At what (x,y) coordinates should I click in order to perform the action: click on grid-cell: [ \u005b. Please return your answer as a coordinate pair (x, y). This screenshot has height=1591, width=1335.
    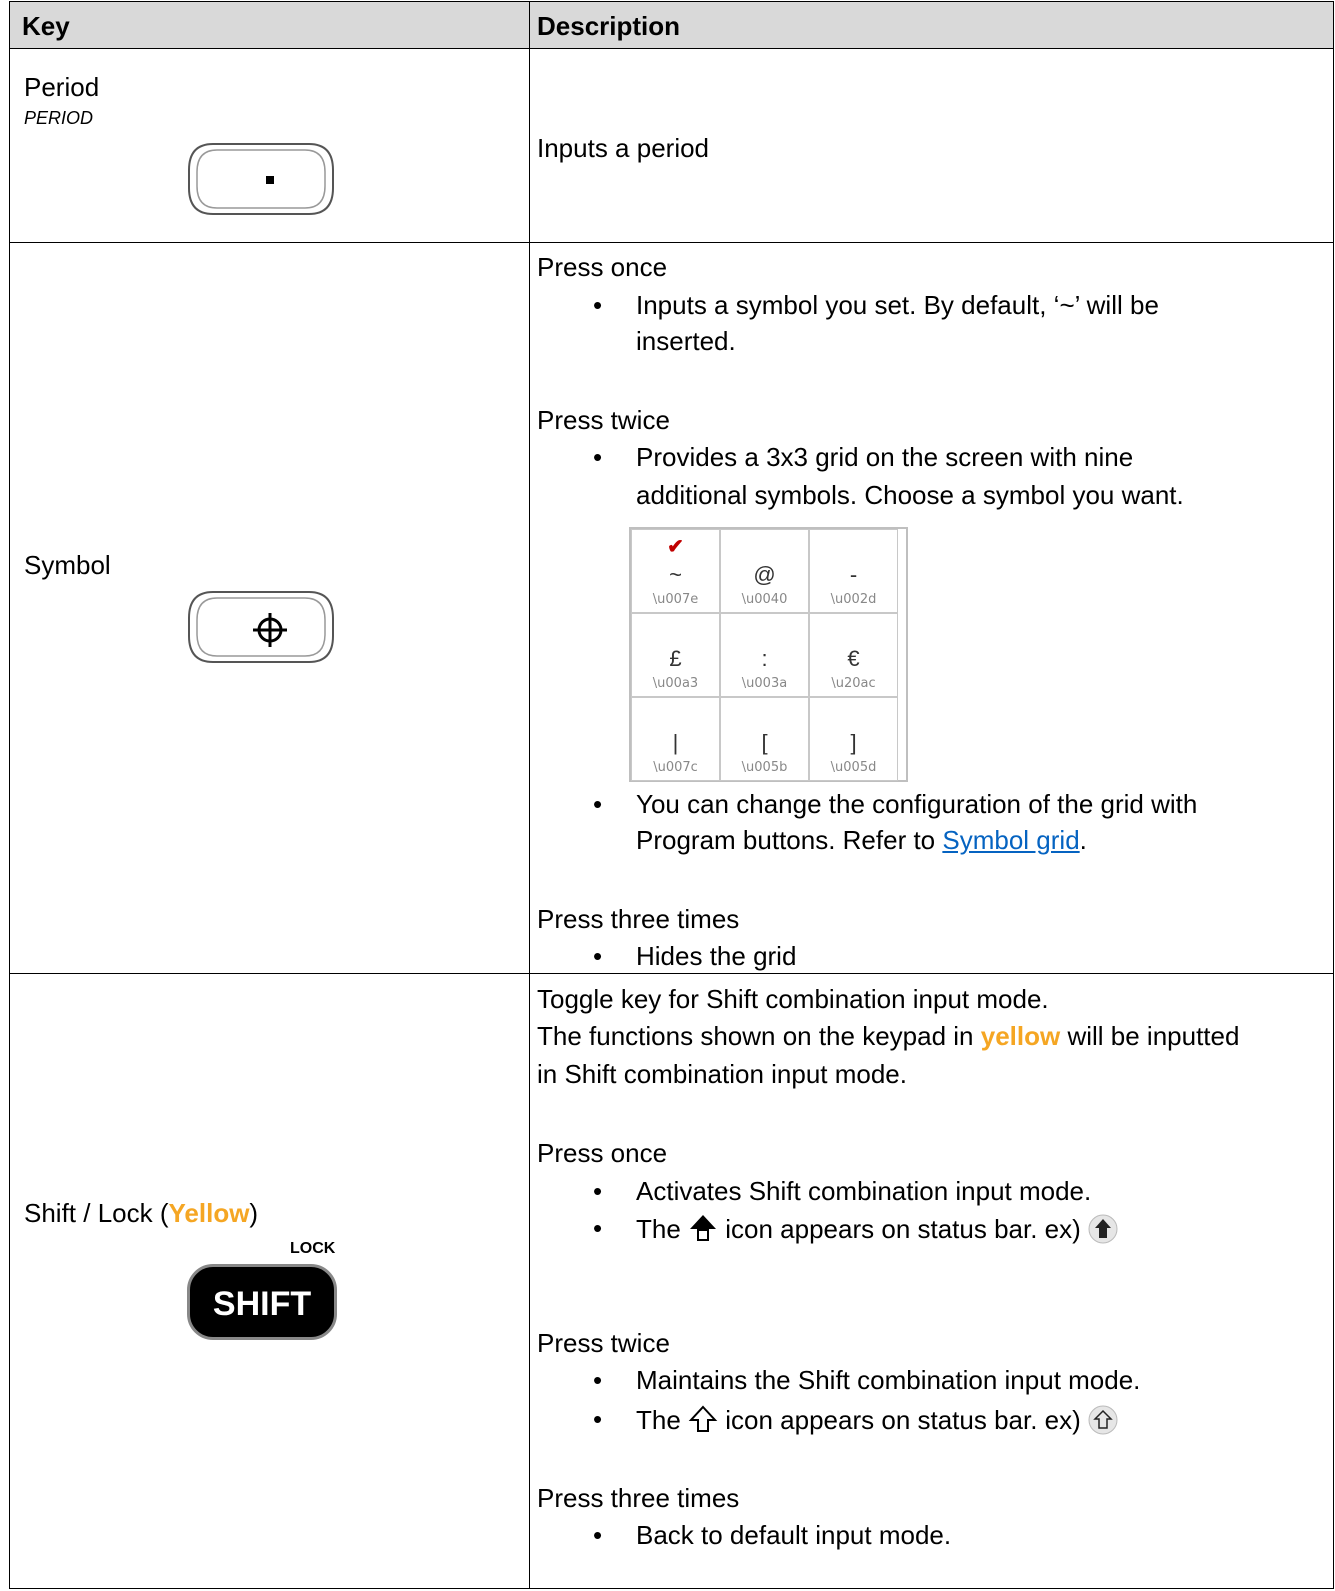
    Looking at the image, I should click on (764, 739).